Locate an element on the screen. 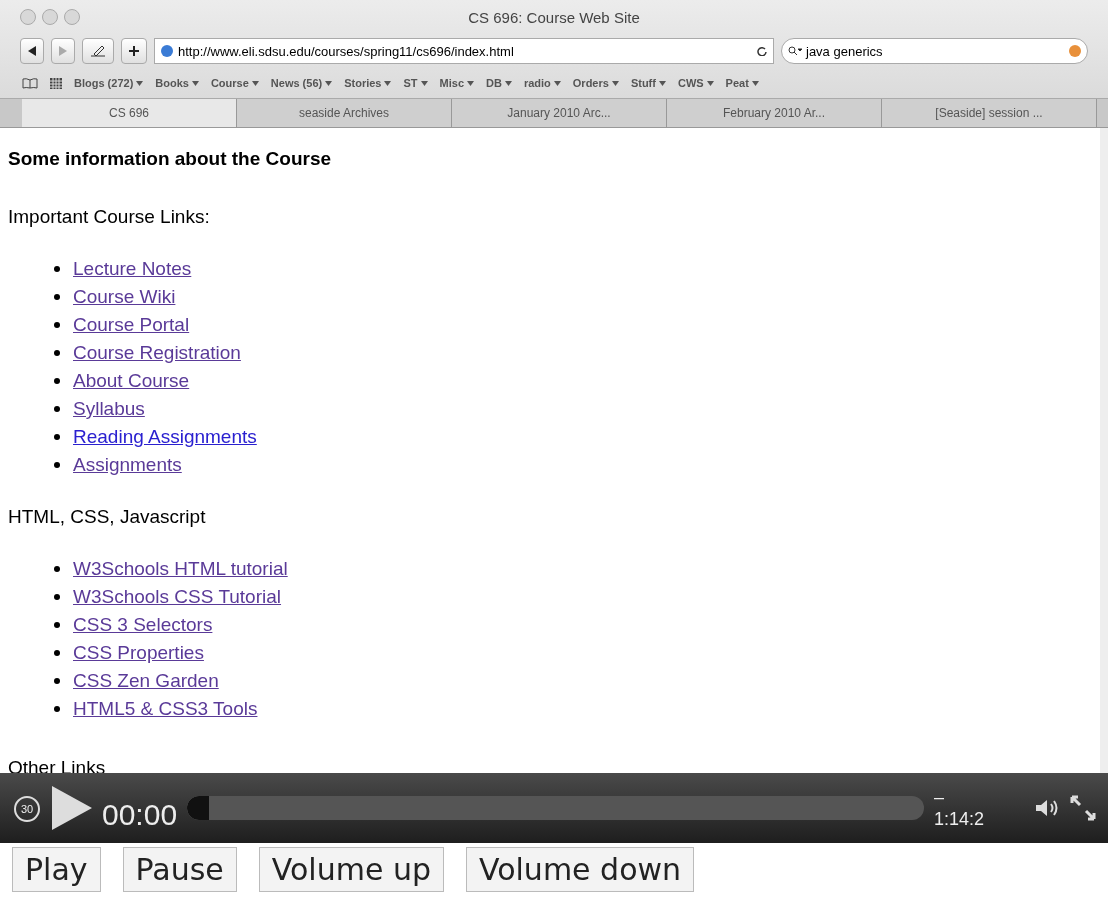 The image size is (1108, 898). remaining-time: 1:14:2 is located at coordinates (958, 819).